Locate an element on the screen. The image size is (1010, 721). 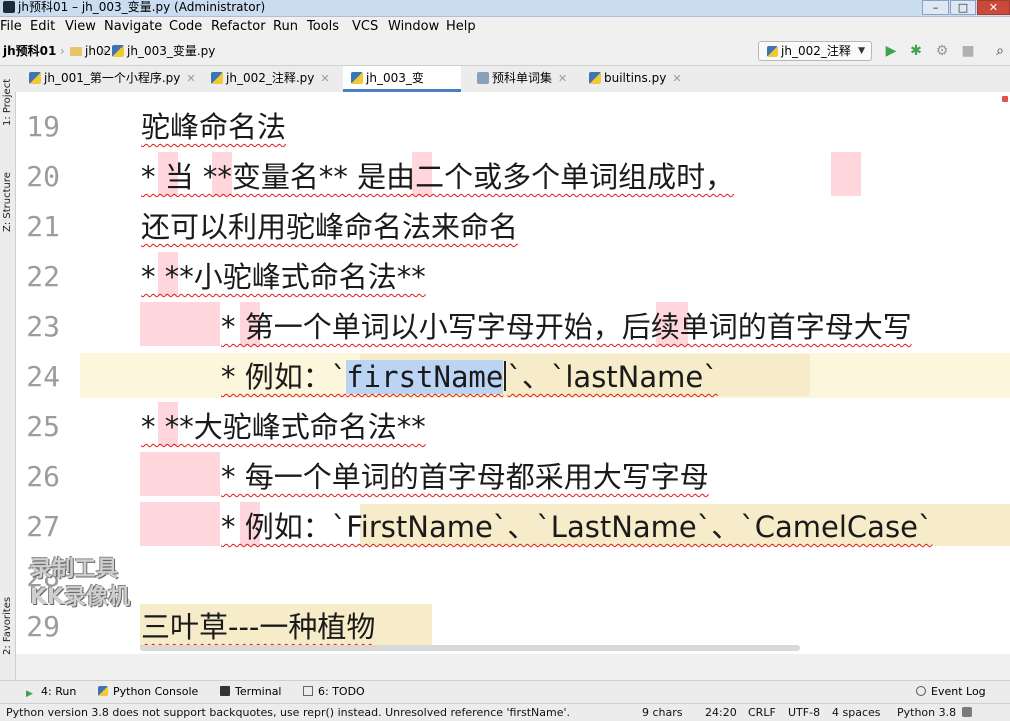
breadcrumb-folder-label: jh02 is located at coordinates (98, 51).